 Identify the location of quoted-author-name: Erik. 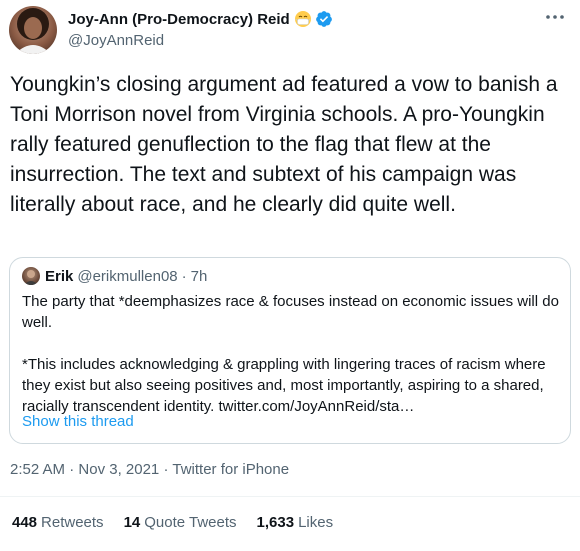
(59, 276).